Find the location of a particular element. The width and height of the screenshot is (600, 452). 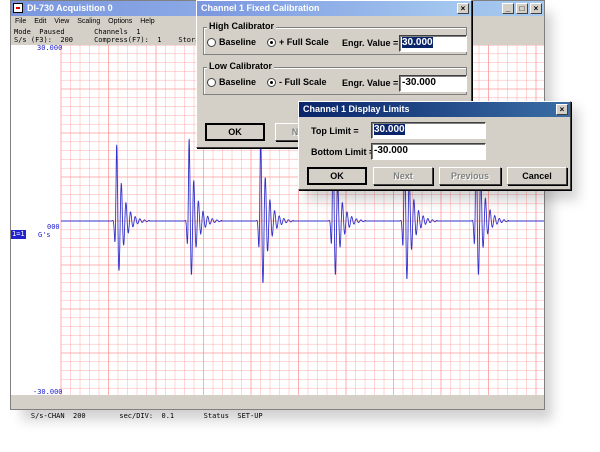

low-engr-value: -30.000 is located at coordinates (419, 82).